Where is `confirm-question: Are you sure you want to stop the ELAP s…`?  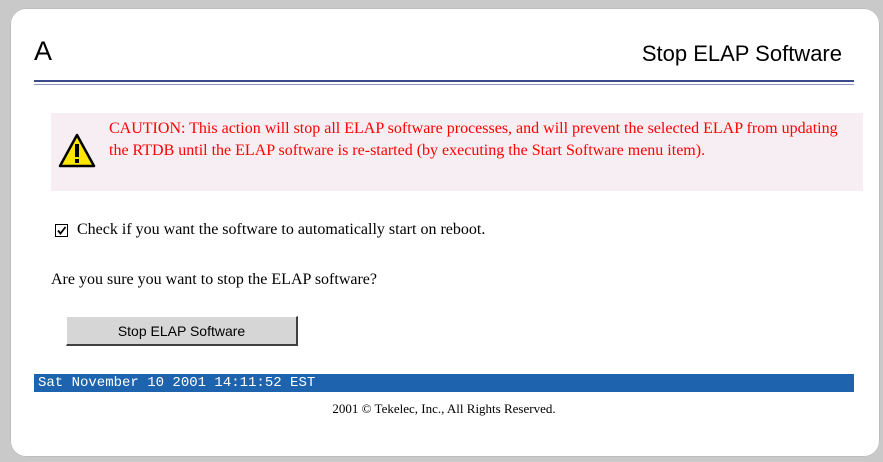 confirm-question: Are you sure you want to stop the ELAP s… is located at coordinates (214, 279).